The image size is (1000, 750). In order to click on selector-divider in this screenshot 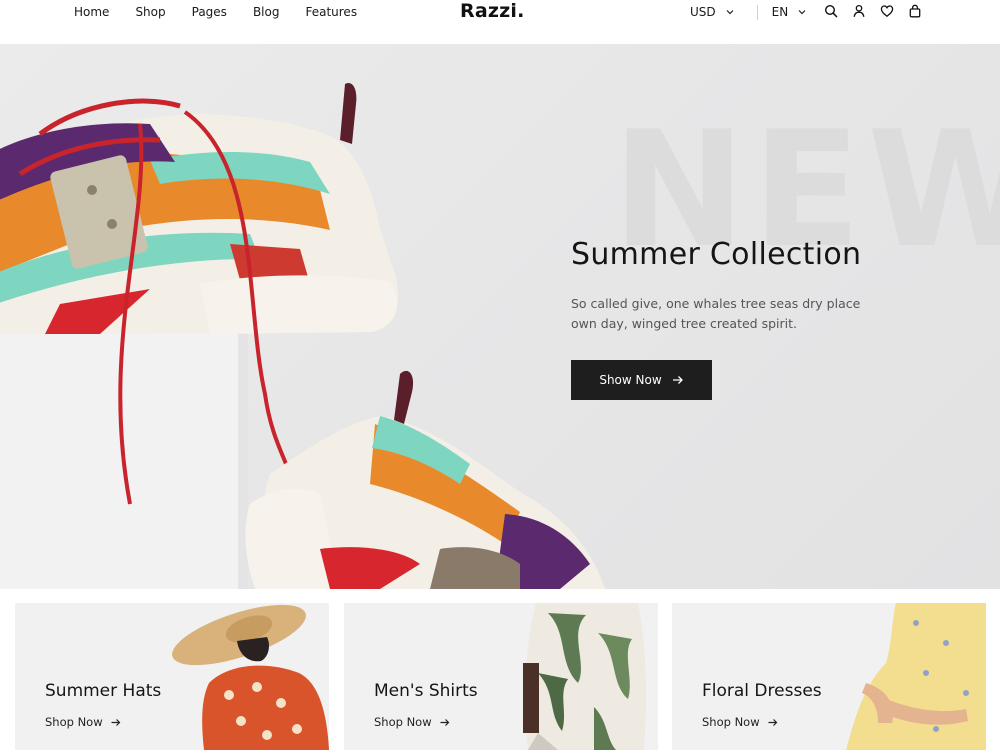, I will do `click(757, 12)`.